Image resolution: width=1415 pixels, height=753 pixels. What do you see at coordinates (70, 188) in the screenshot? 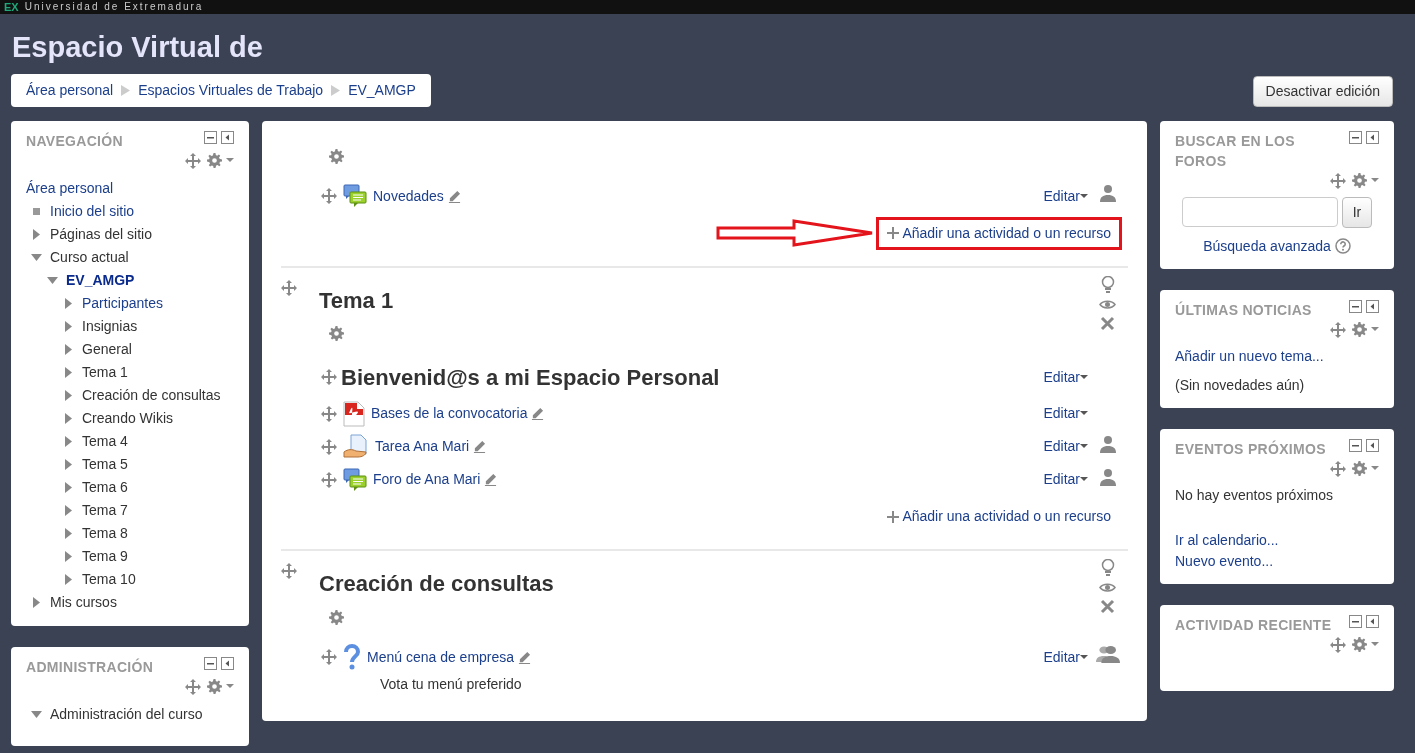
I see `nav-link: Área personal` at bounding box center [70, 188].